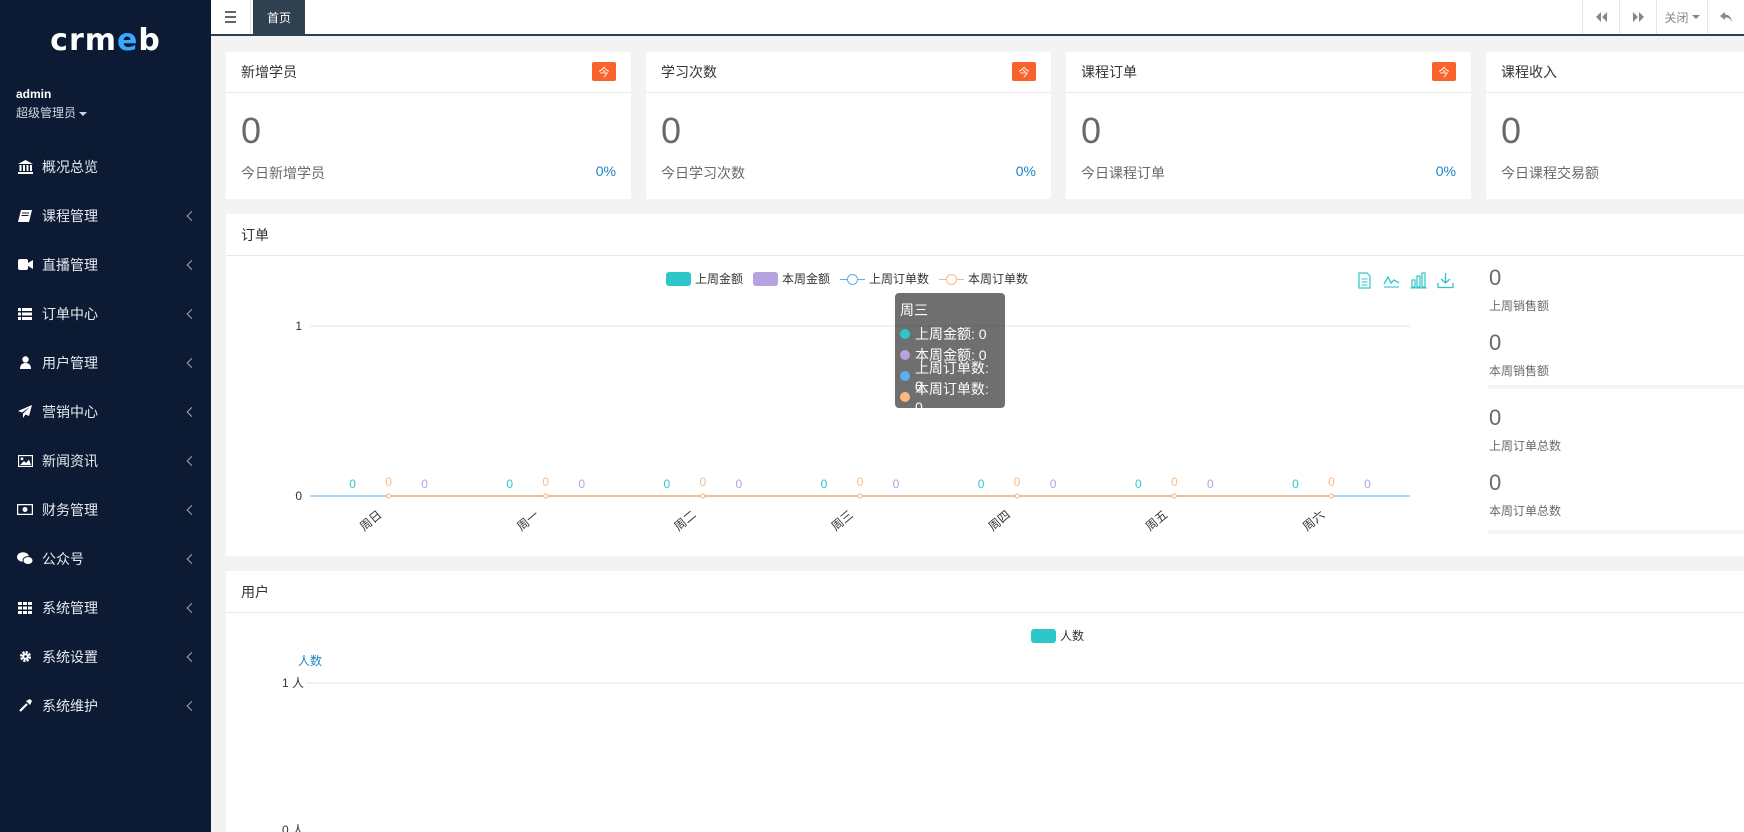 The height and width of the screenshot is (832, 1744). What do you see at coordinates (310, 661) in the screenshot?
I see `users-chart-ylabel: 人数` at bounding box center [310, 661].